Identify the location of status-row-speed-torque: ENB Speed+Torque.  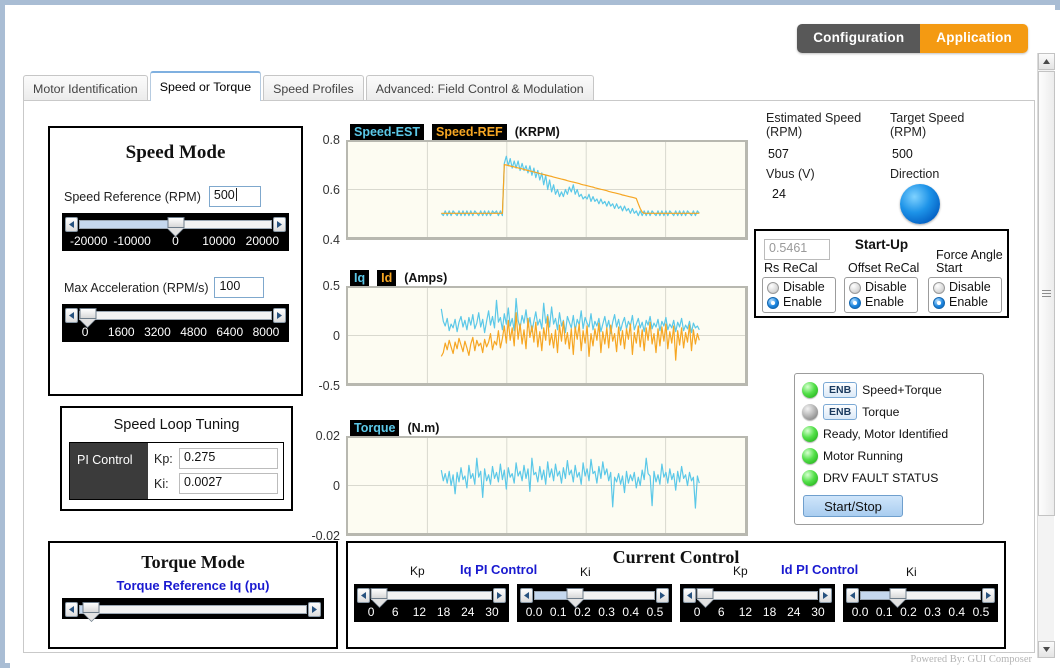
(889, 390).